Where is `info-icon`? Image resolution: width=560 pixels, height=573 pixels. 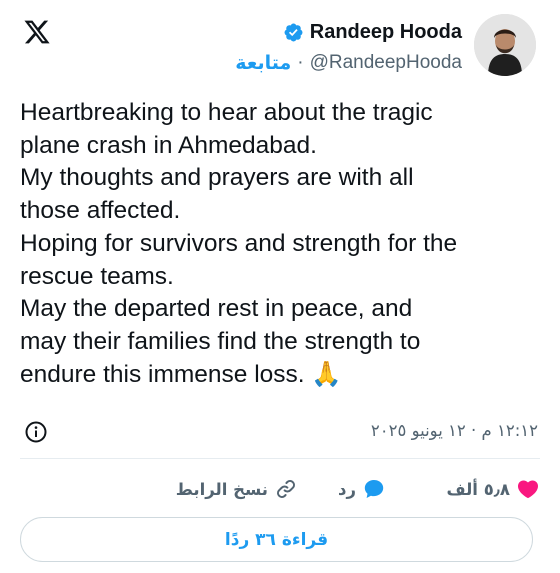
info-icon is located at coordinates (36, 432).